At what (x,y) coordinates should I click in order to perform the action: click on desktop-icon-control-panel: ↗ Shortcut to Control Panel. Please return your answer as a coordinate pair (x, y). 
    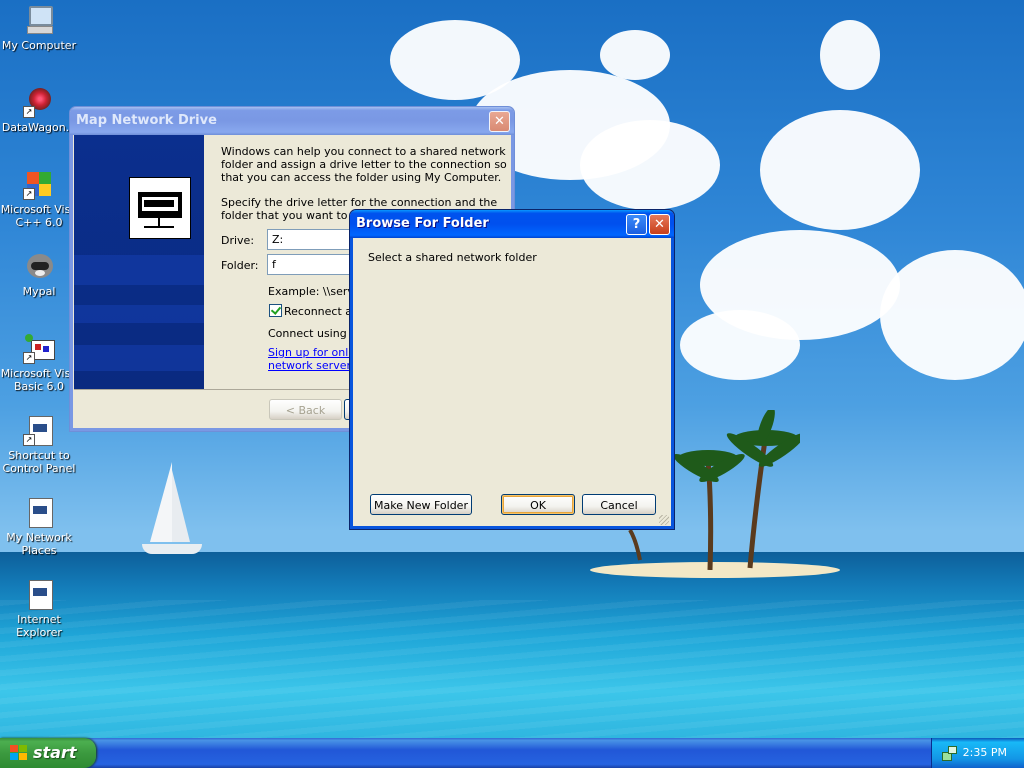
    Looking at the image, I should click on (39, 444).